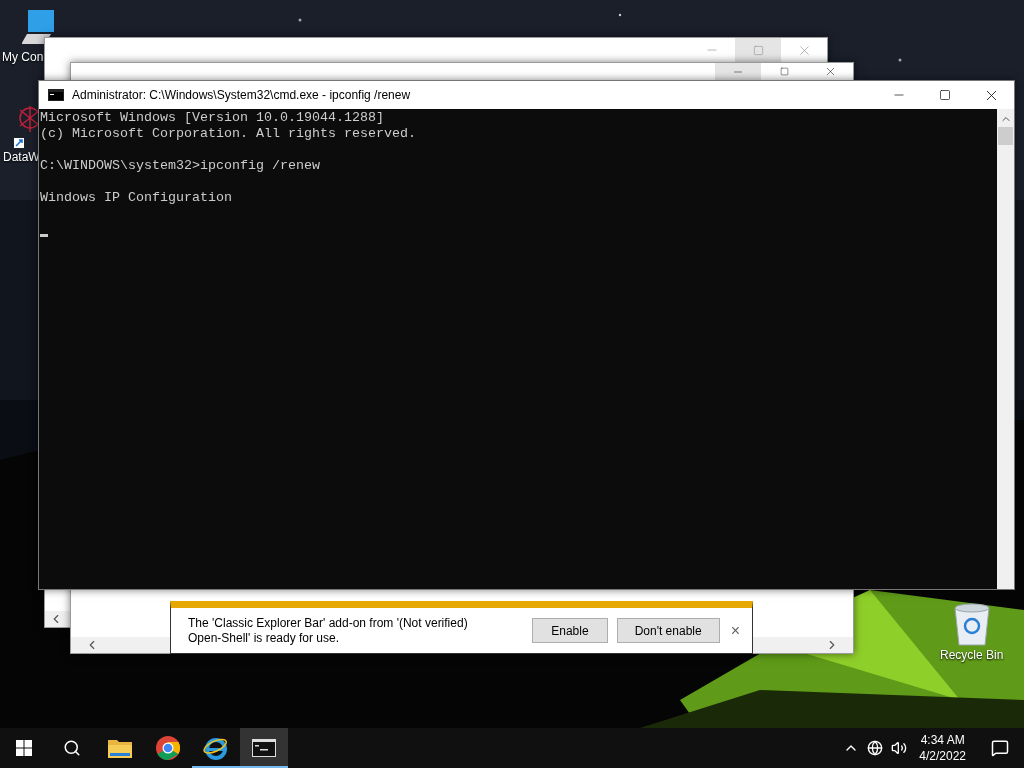 Image resolution: width=1024 pixels, height=768 pixels. I want to click on folder-icon, so click(120, 748).